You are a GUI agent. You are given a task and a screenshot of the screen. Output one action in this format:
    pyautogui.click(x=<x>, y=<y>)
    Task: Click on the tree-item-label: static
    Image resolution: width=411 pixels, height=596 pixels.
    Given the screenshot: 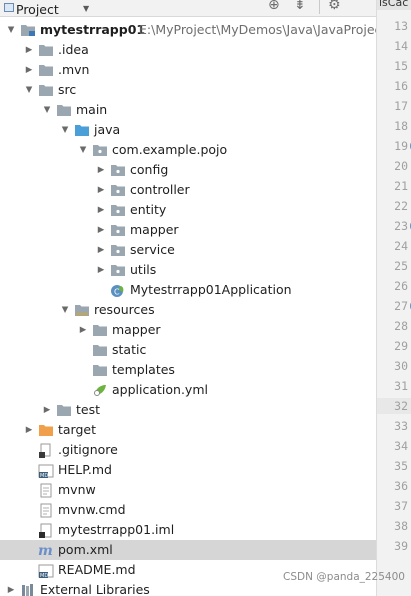 What is the action you would take?
    pyautogui.click(x=129, y=349)
    